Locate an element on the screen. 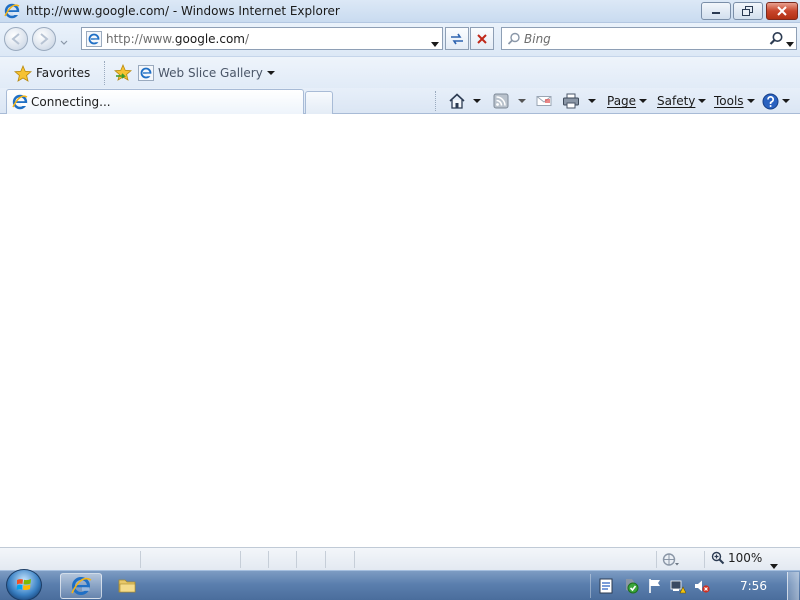 The image size is (800, 600). address-url-suffix: / is located at coordinates (247, 39).